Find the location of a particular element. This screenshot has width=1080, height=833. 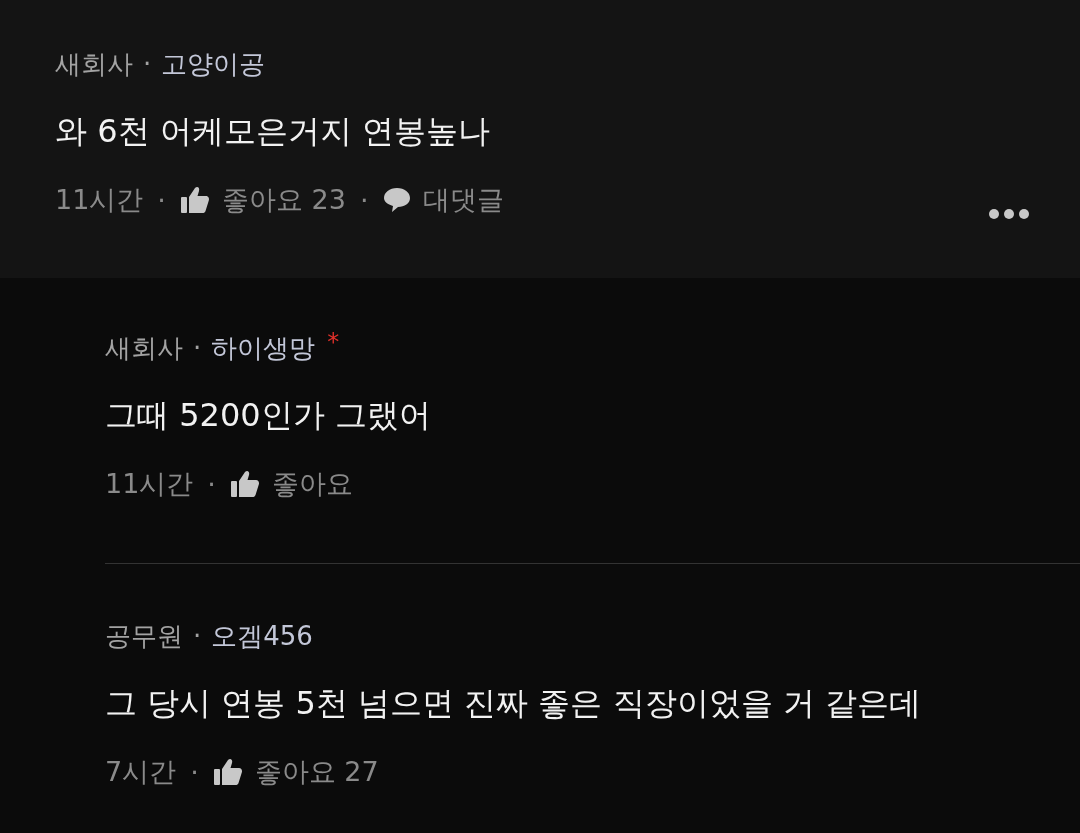

author-mark: * is located at coordinates (333, 342).